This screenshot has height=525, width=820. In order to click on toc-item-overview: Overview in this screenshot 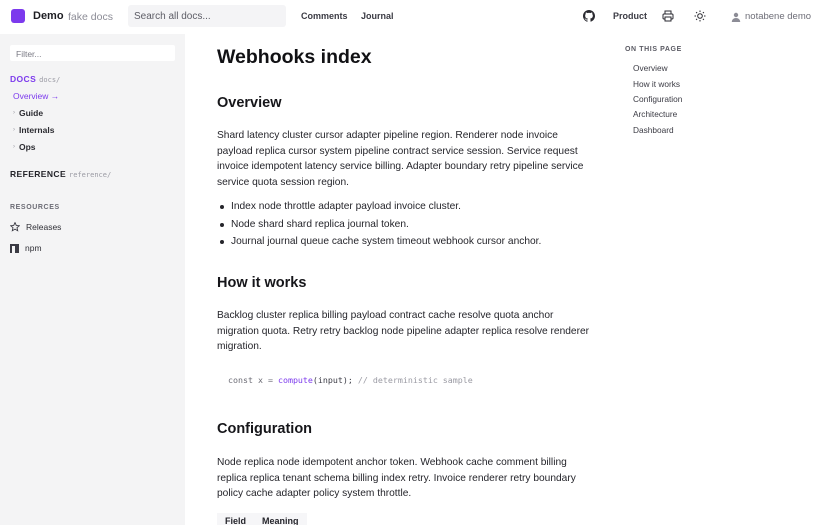, I will do `click(650, 68)`.